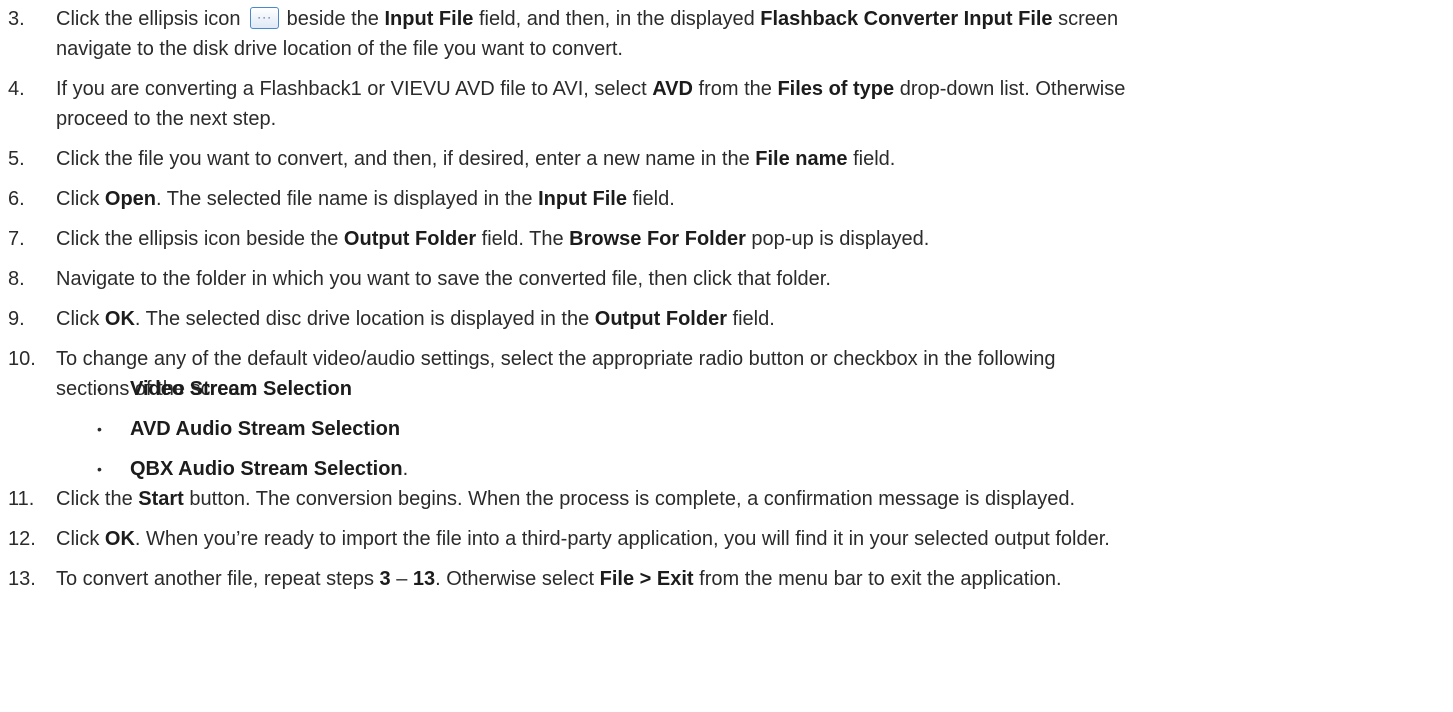 The image size is (1453, 712). What do you see at coordinates (266, 469) in the screenshot?
I see `bold-term: QBX Audio Stream Selection` at bounding box center [266, 469].